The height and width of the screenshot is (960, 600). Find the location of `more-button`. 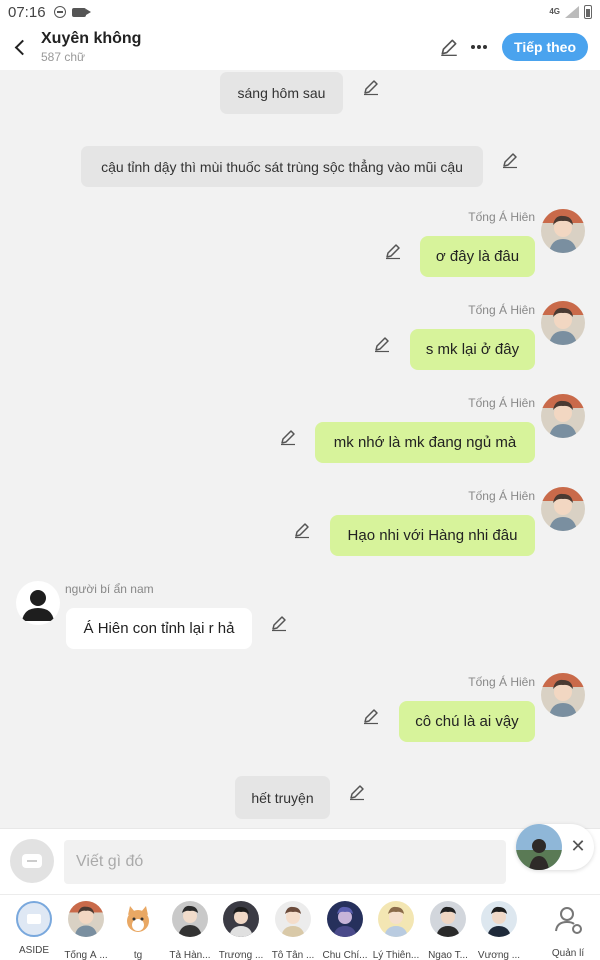

more-button is located at coordinates (479, 47).